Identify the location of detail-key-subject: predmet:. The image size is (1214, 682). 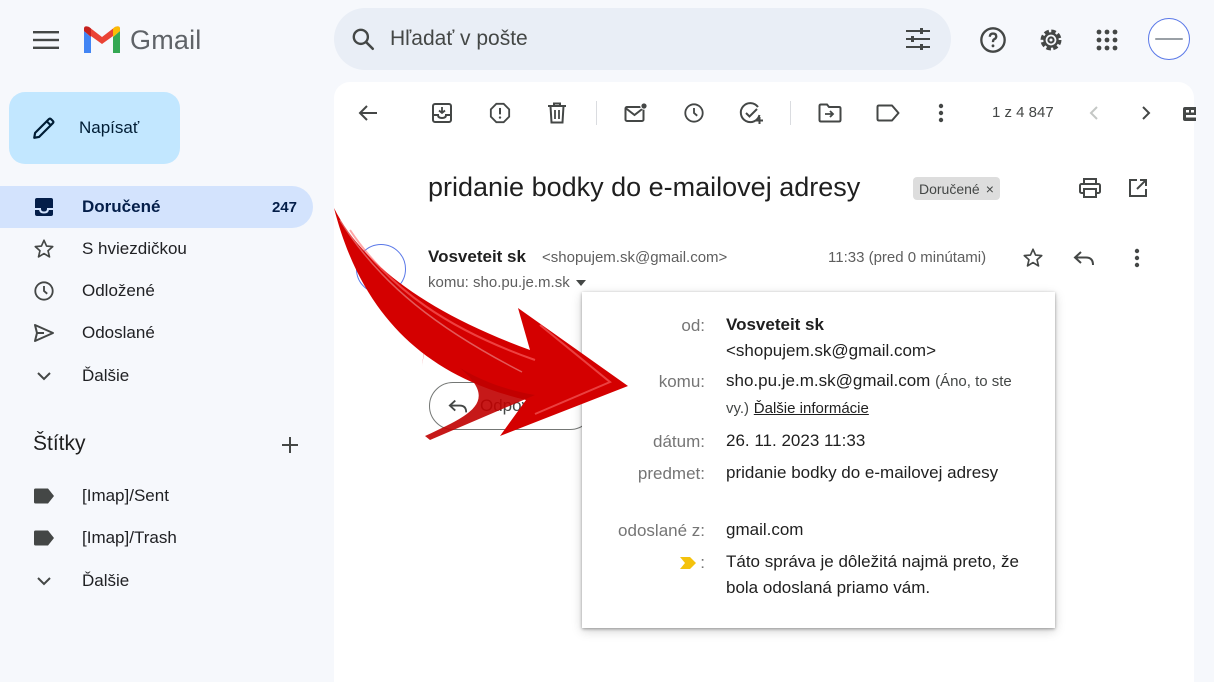
(671, 473).